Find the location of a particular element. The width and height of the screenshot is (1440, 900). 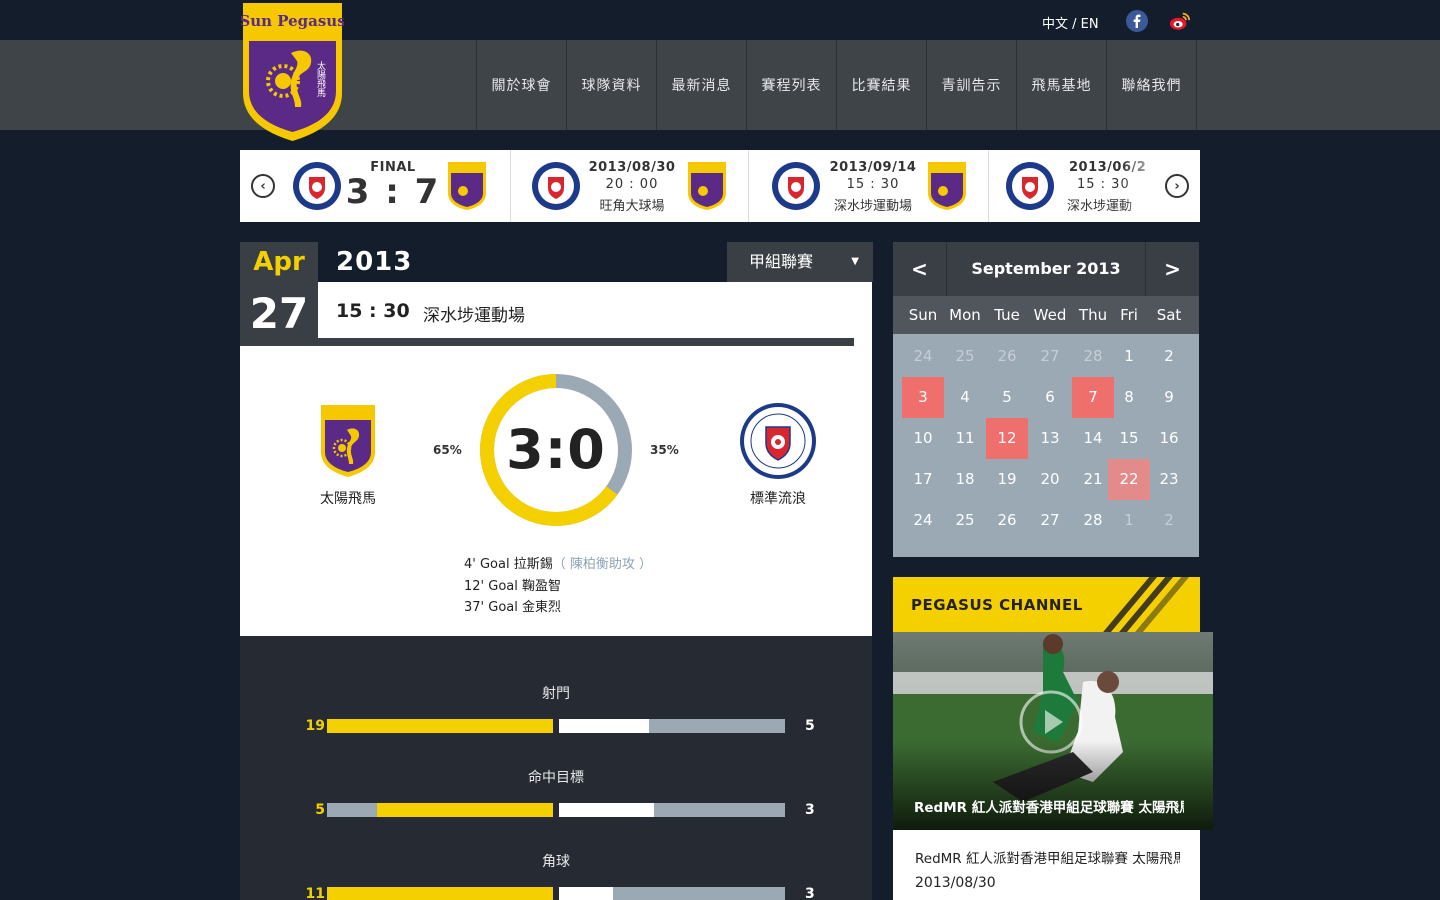

calendar-day-match: 12 is located at coordinates (1007, 438).